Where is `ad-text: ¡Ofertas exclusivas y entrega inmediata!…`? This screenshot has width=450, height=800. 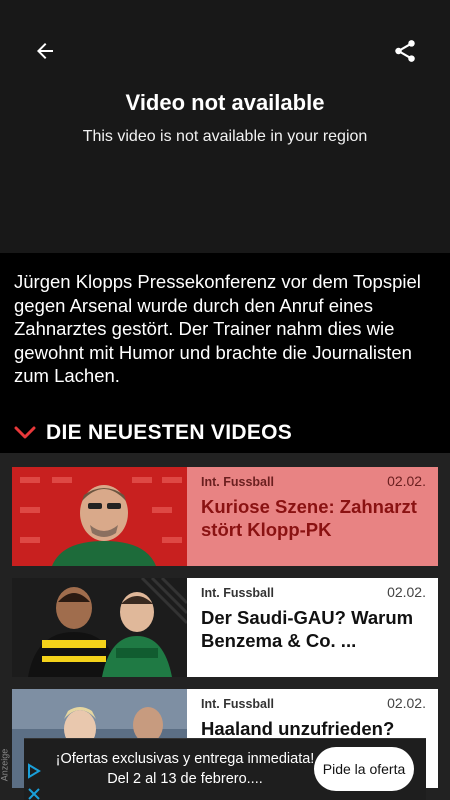 ad-text: ¡Ofertas exclusivas y entrega inmediata!… is located at coordinates (185, 769).